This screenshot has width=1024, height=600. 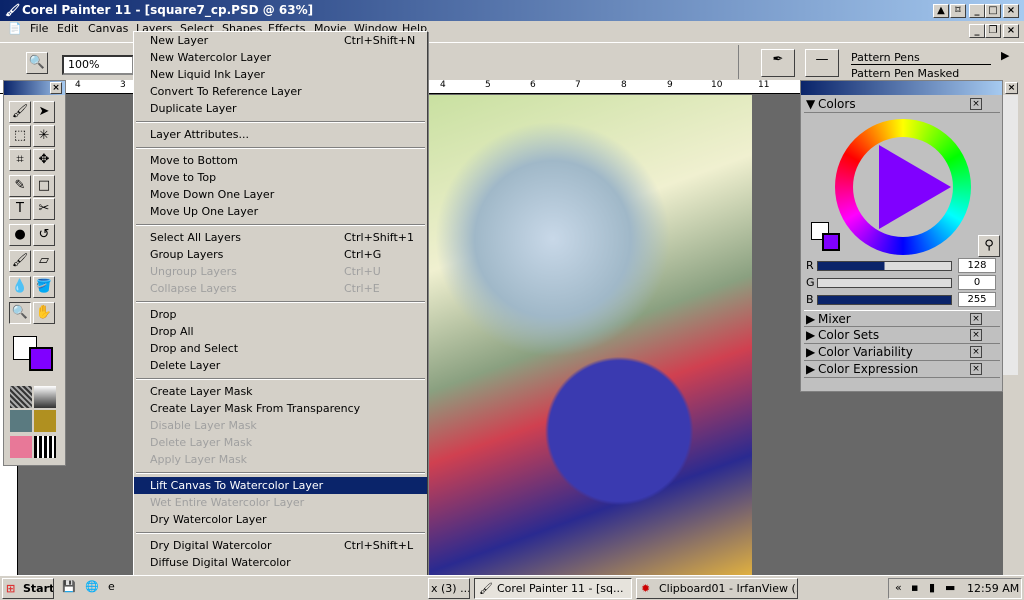 I want to click on menu-item-dry-watercolor-layer: Dry Watercolor Layer, so click(x=280, y=519).